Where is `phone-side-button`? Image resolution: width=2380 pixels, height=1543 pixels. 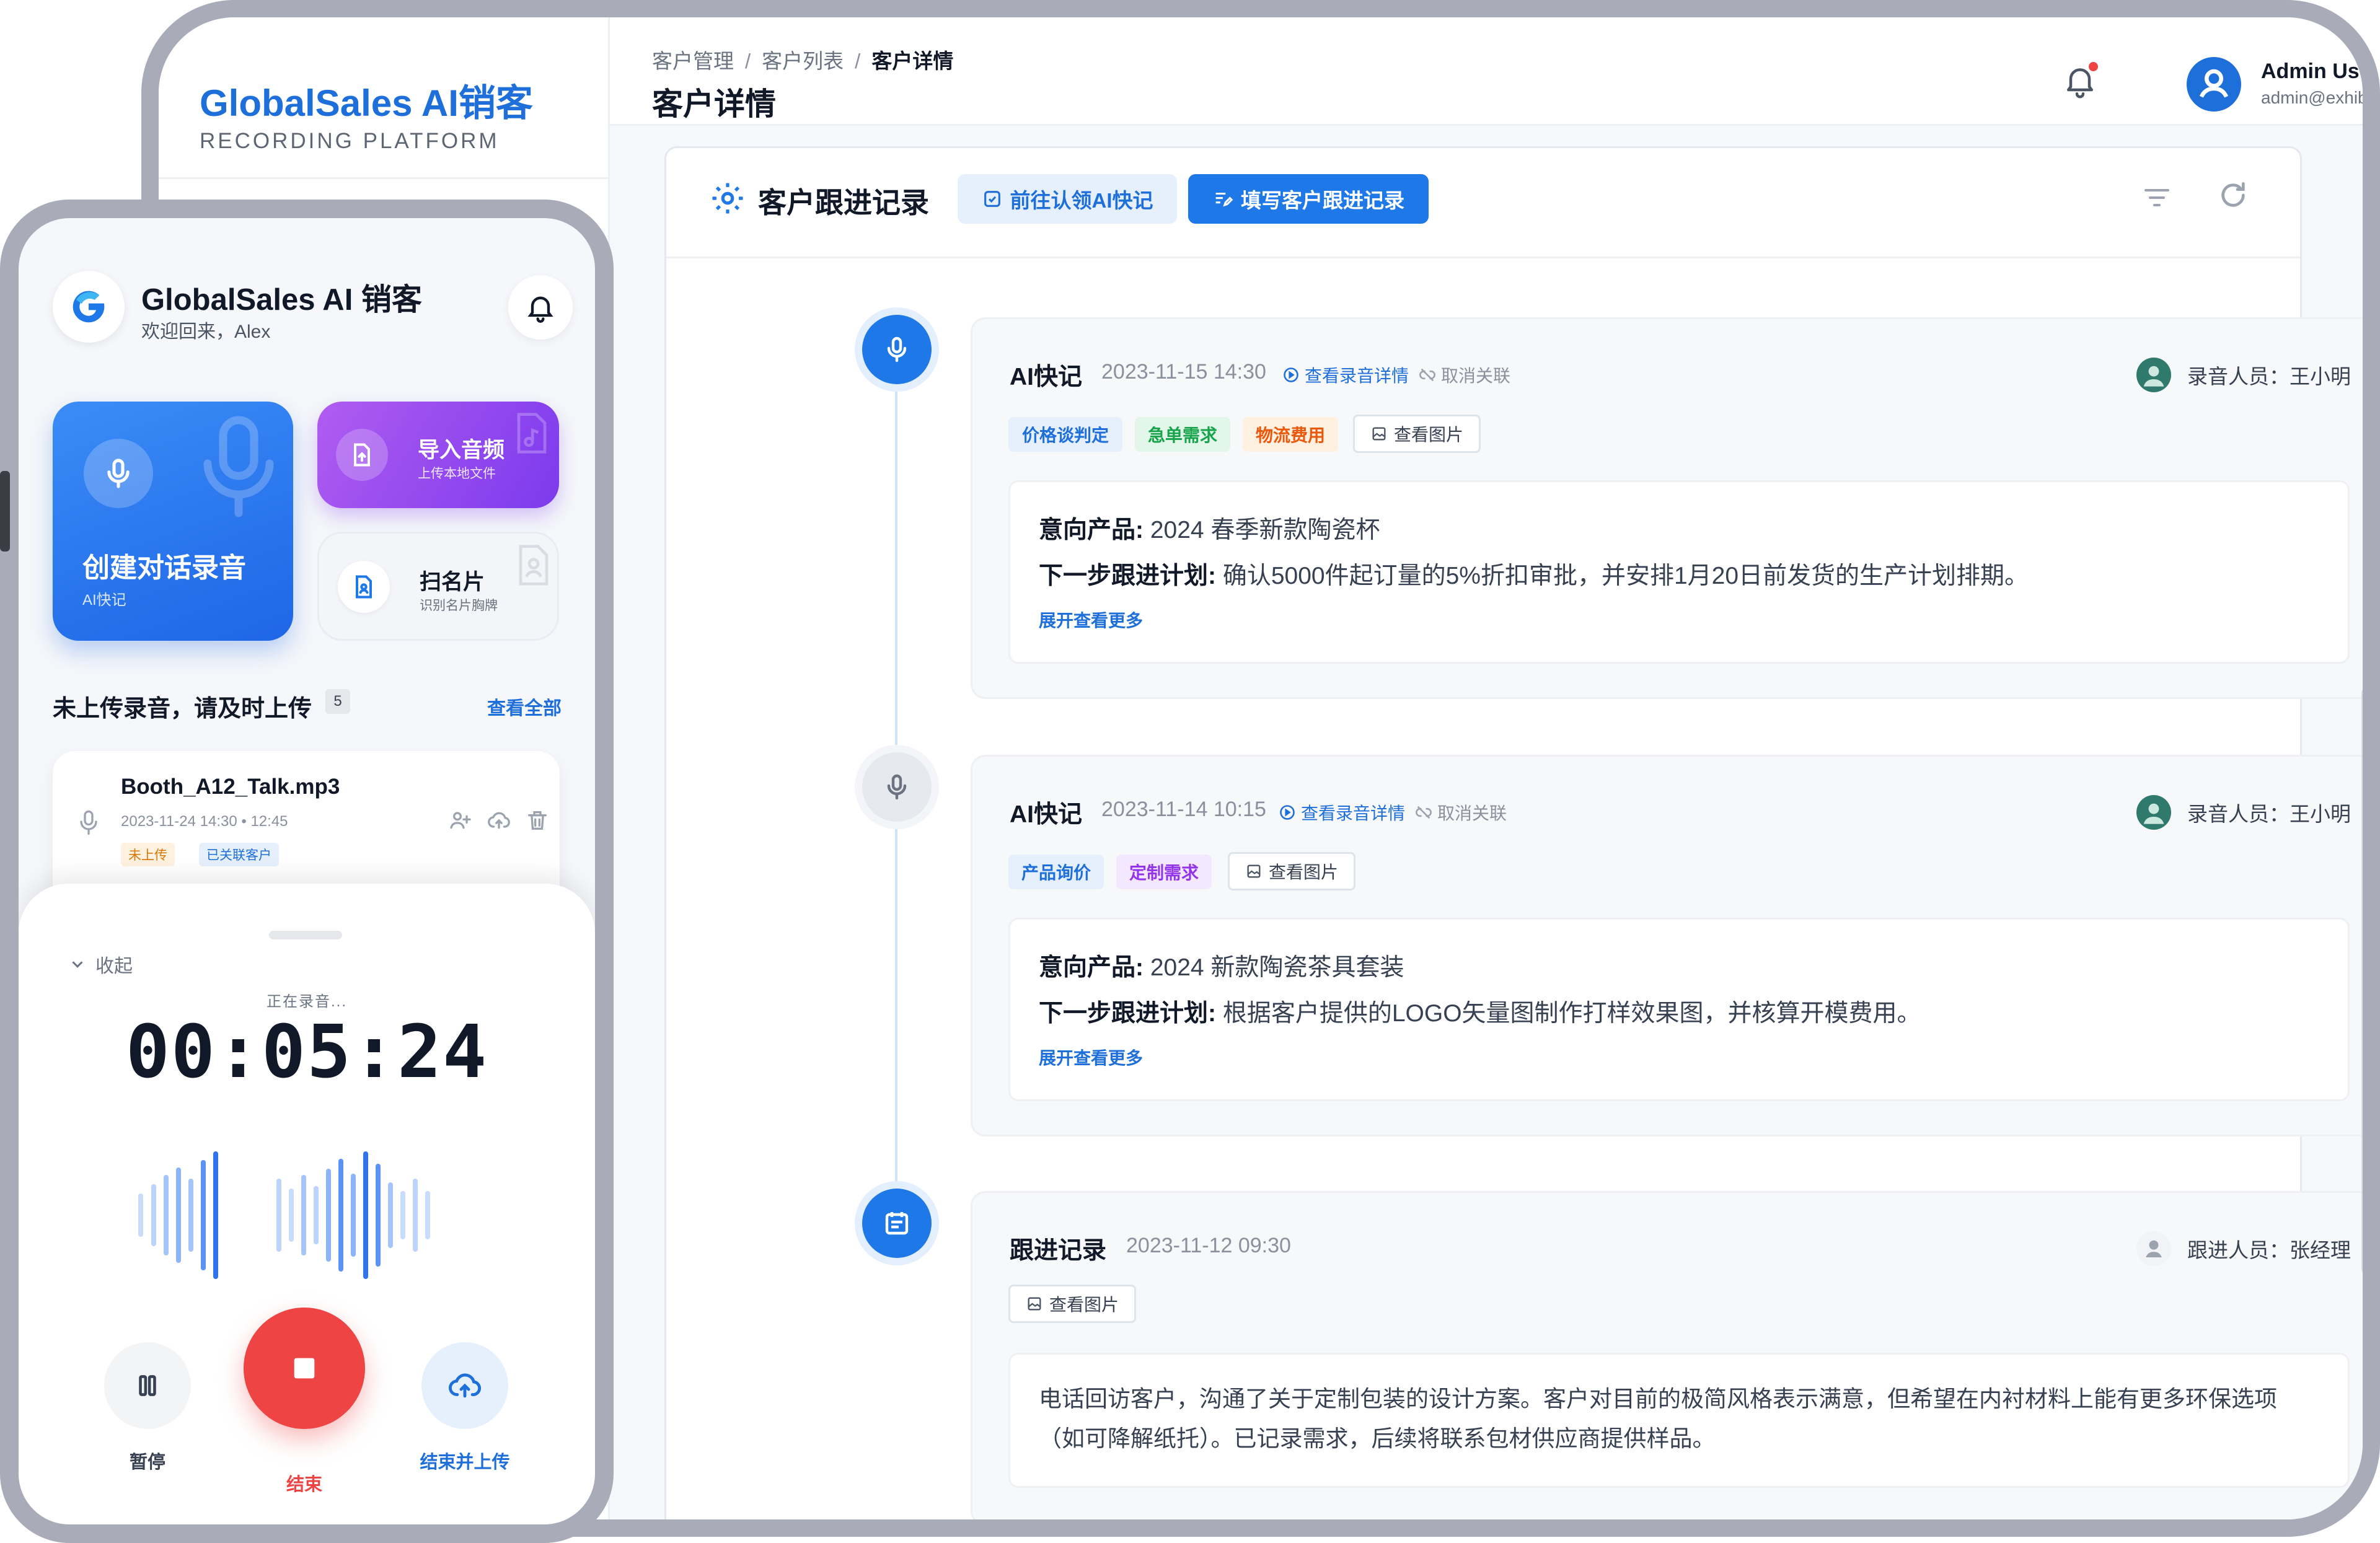
phone-side-button is located at coordinates (5, 511).